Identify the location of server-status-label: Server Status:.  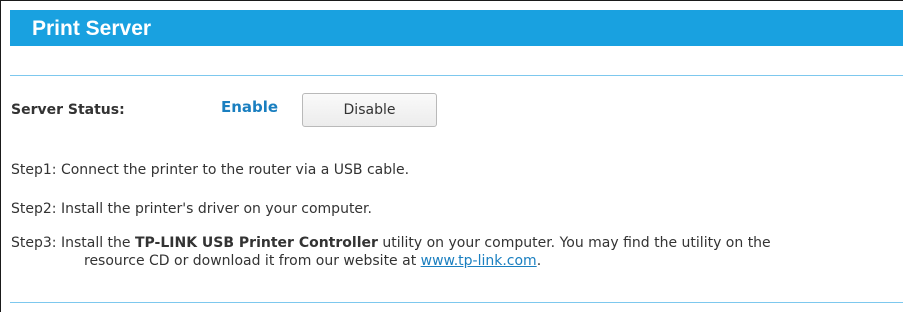
(68, 110).